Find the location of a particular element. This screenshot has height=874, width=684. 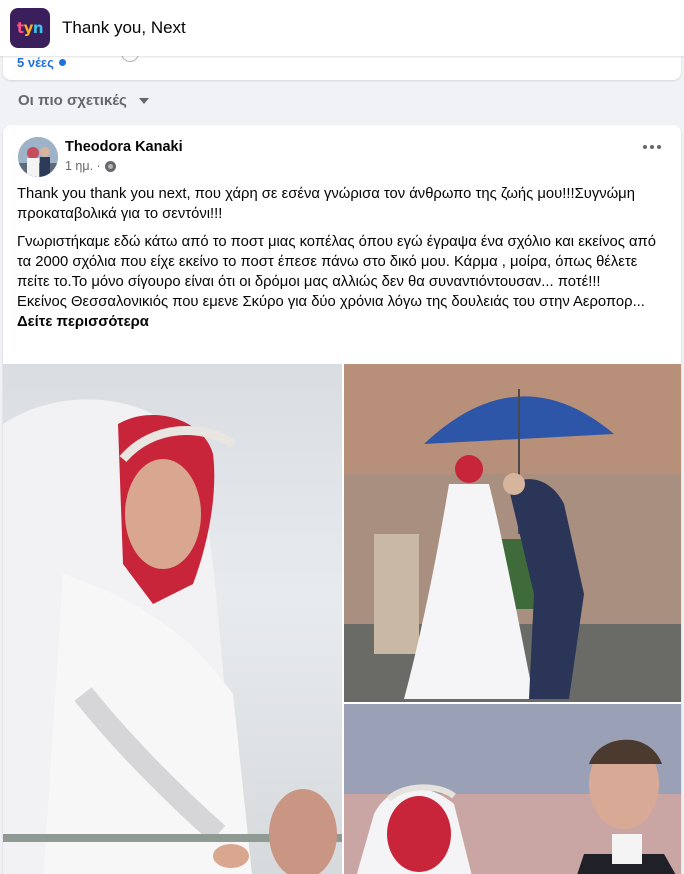

blue-dot-icon is located at coordinates (62, 62).